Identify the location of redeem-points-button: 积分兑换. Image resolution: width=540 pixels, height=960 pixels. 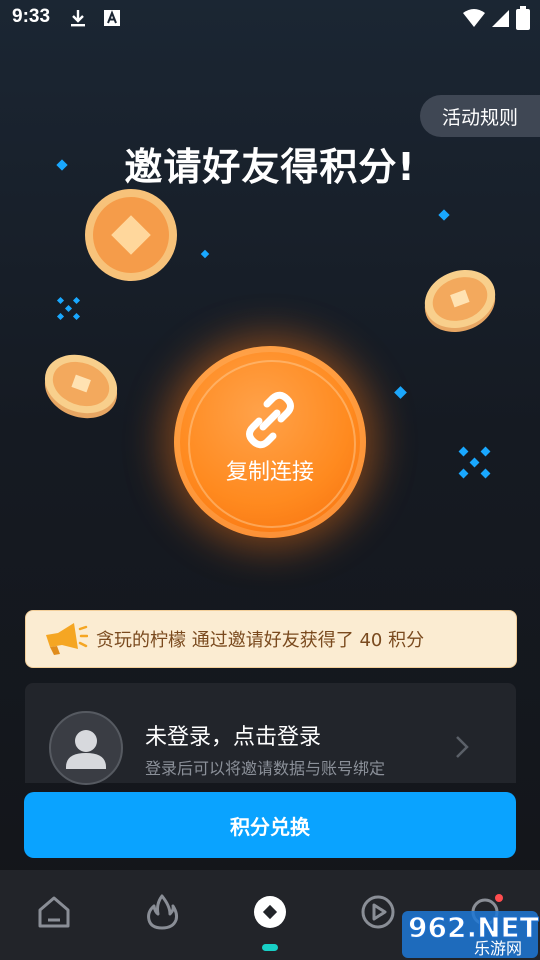
(270, 825).